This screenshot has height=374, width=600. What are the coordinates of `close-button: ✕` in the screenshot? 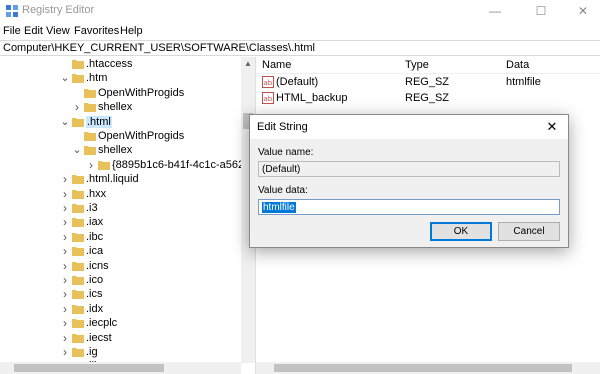 It's located at (581, 11).